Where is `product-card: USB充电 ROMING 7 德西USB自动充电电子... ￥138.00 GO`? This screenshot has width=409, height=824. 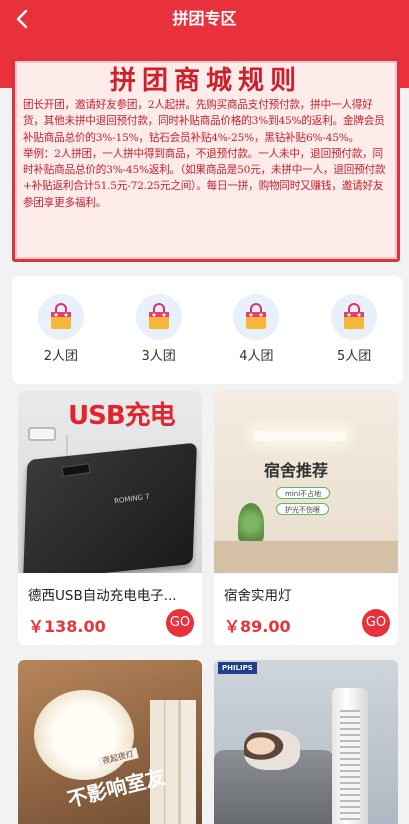
product-card: USB充电 ROMING 7 德西USB自动充电电子... ￥138.00 GO is located at coordinates (110, 518).